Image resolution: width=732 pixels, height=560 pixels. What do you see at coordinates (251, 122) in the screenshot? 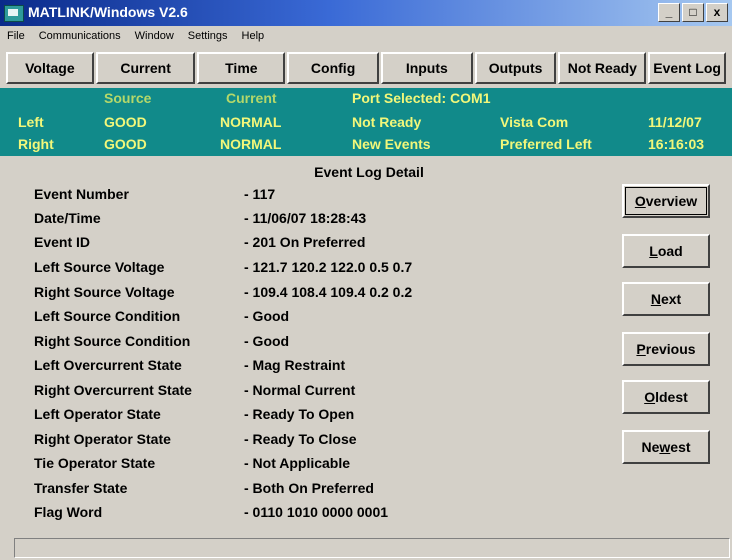
I see `left-current: NORMAL` at bounding box center [251, 122].